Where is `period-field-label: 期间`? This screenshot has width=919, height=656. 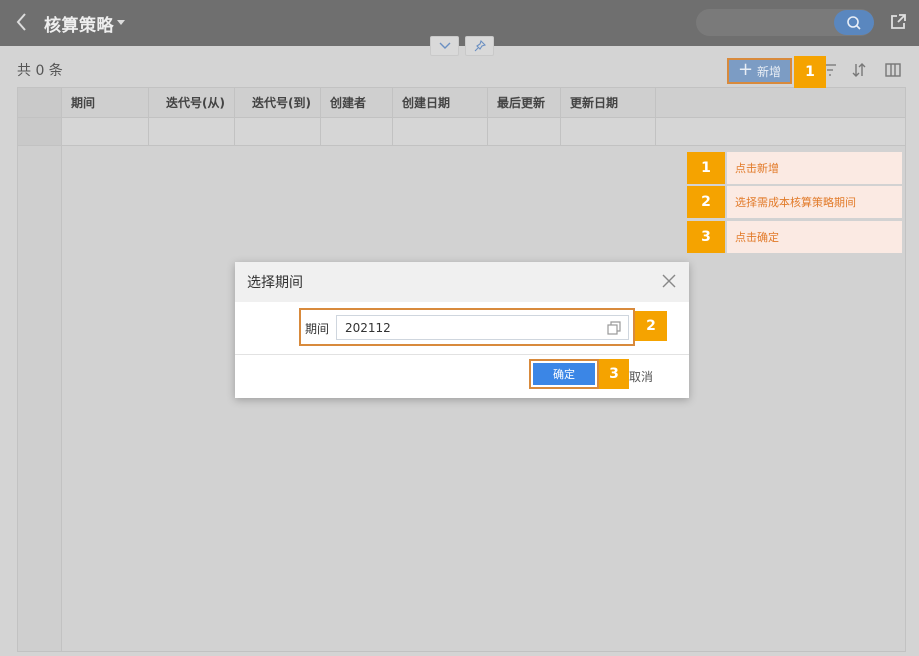
period-field-label: 期间 is located at coordinates (317, 329).